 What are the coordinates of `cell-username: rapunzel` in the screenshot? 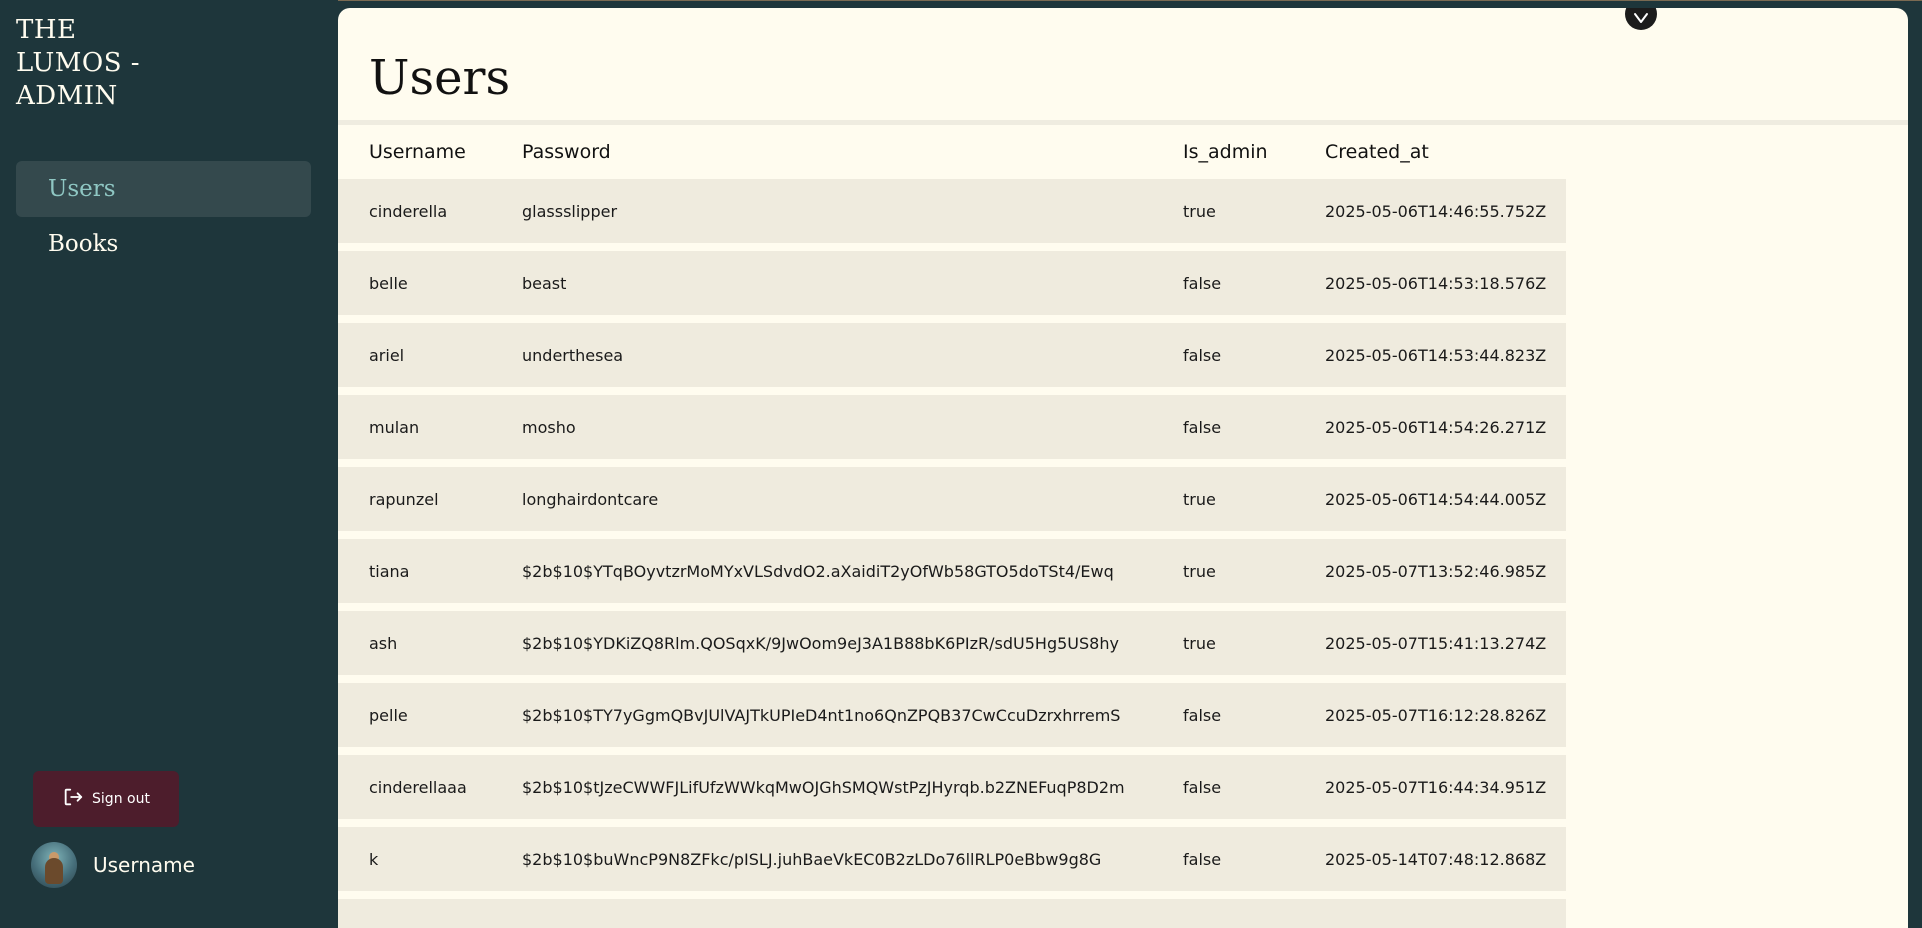 It's located at (404, 499).